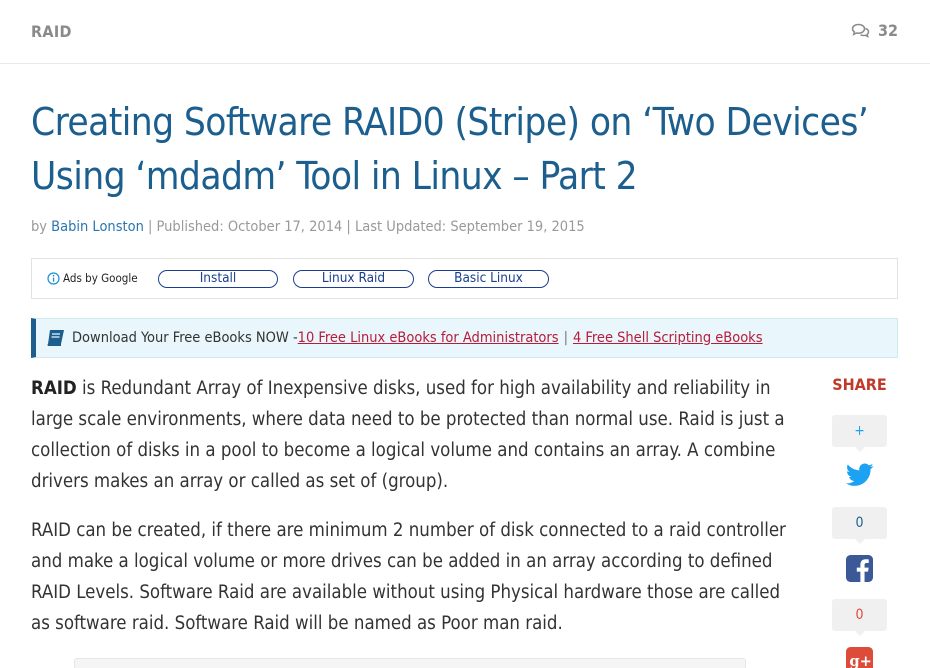 Image resolution: width=930 pixels, height=668 pixels. What do you see at coordinates (51, 31) in the screenshot?
I see `category-link: RAID` at bounding box center [51, 31].